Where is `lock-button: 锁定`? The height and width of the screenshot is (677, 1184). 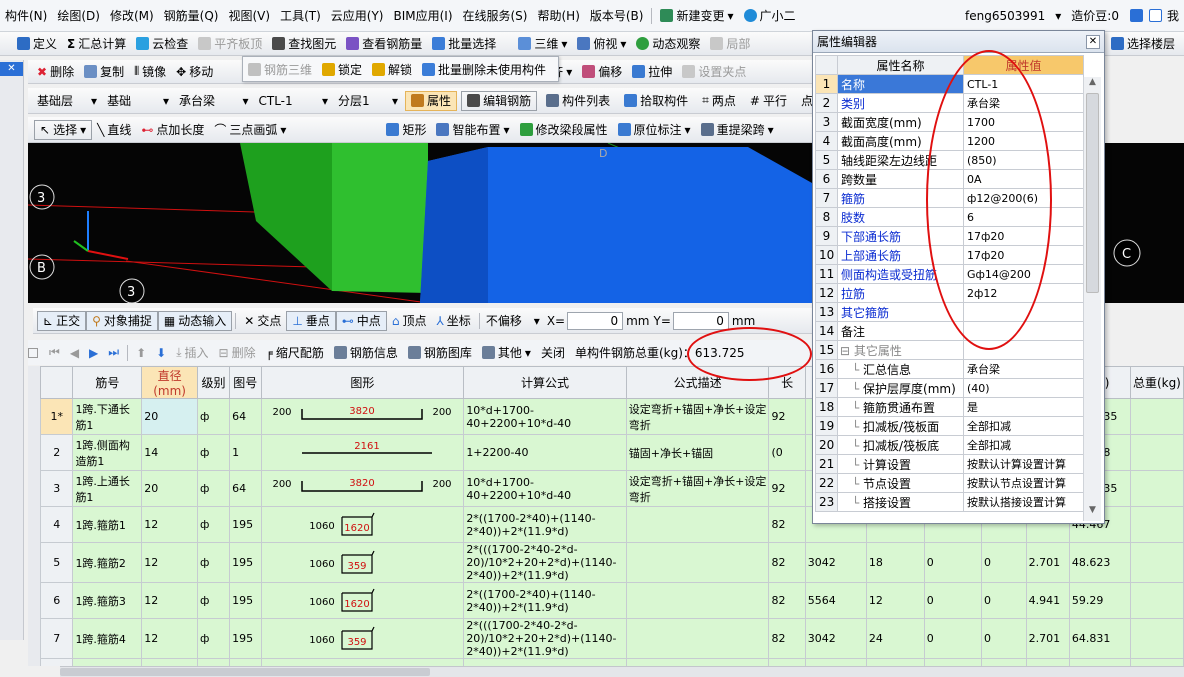 lock-button: 锁定 is located at coordinates (342, 69).